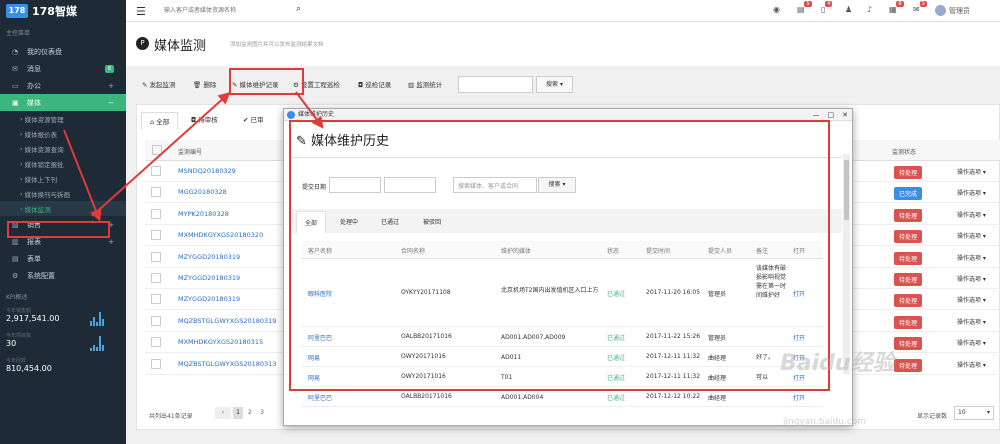 This screenshot has width=1000, height=444. What do you see at coordinates (238, 413) in the screenshot?
I see `page-1: 1` at bounding box center [238, 413].